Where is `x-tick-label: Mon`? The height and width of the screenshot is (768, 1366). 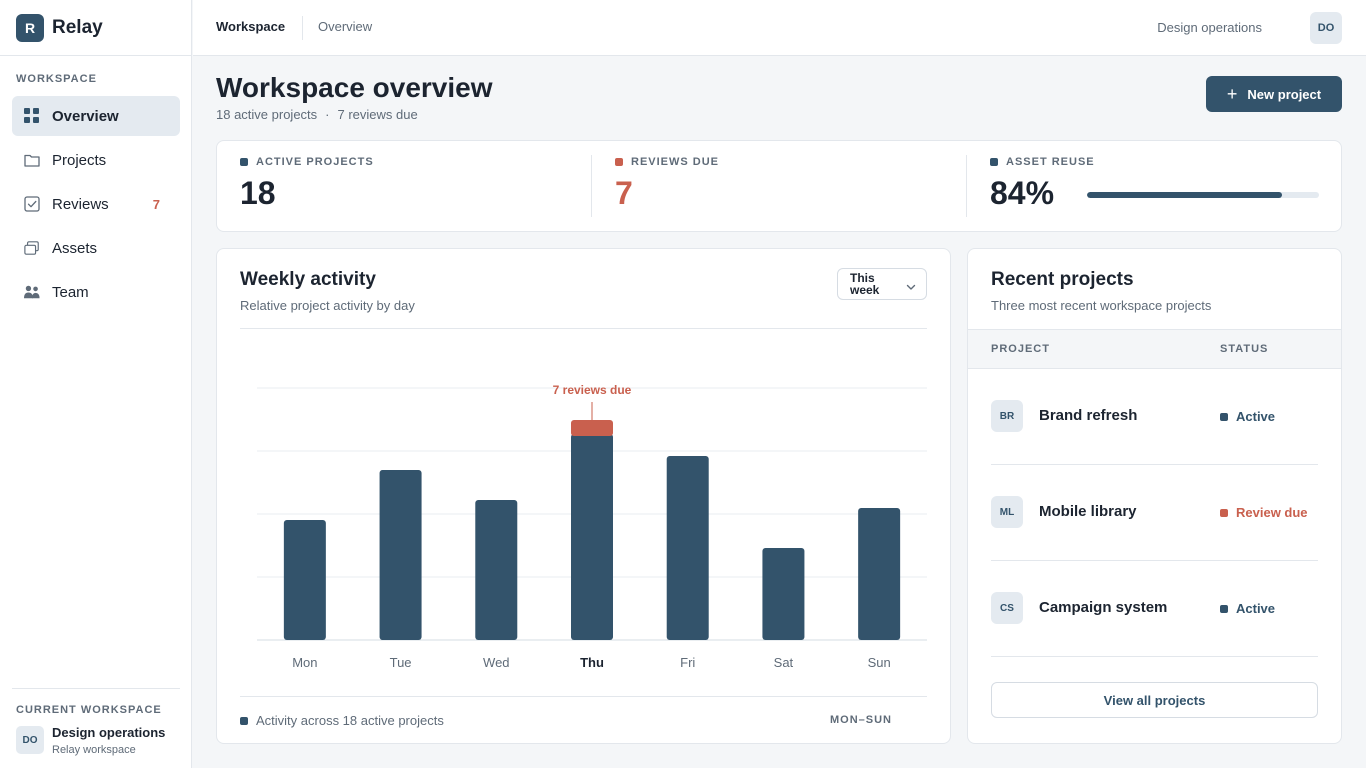 x-tick-label: Mon is located at coordinates (304, 662).